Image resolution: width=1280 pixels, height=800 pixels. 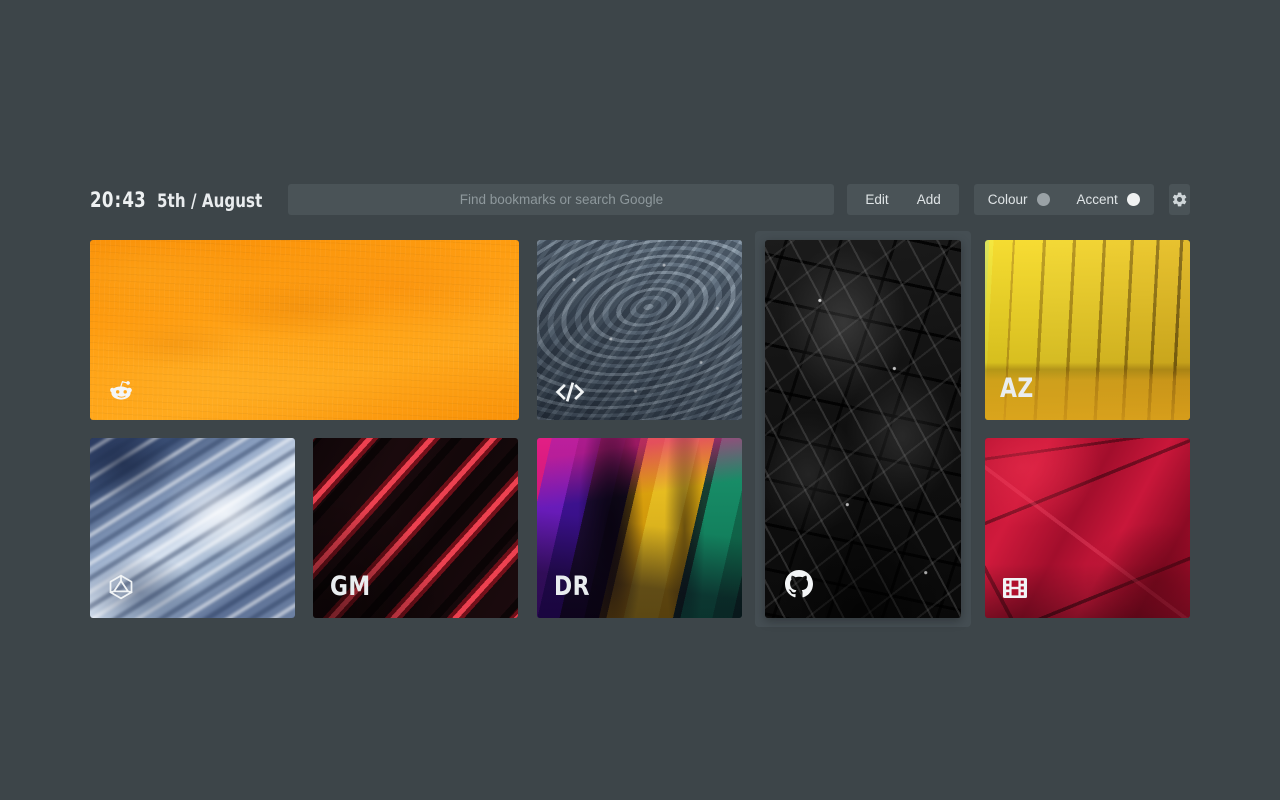 What do you see at coordinates (1063, 199) in the screenshot?
I see `colour-accent-group: Colour Accent` at bounding box center [1063, 199].